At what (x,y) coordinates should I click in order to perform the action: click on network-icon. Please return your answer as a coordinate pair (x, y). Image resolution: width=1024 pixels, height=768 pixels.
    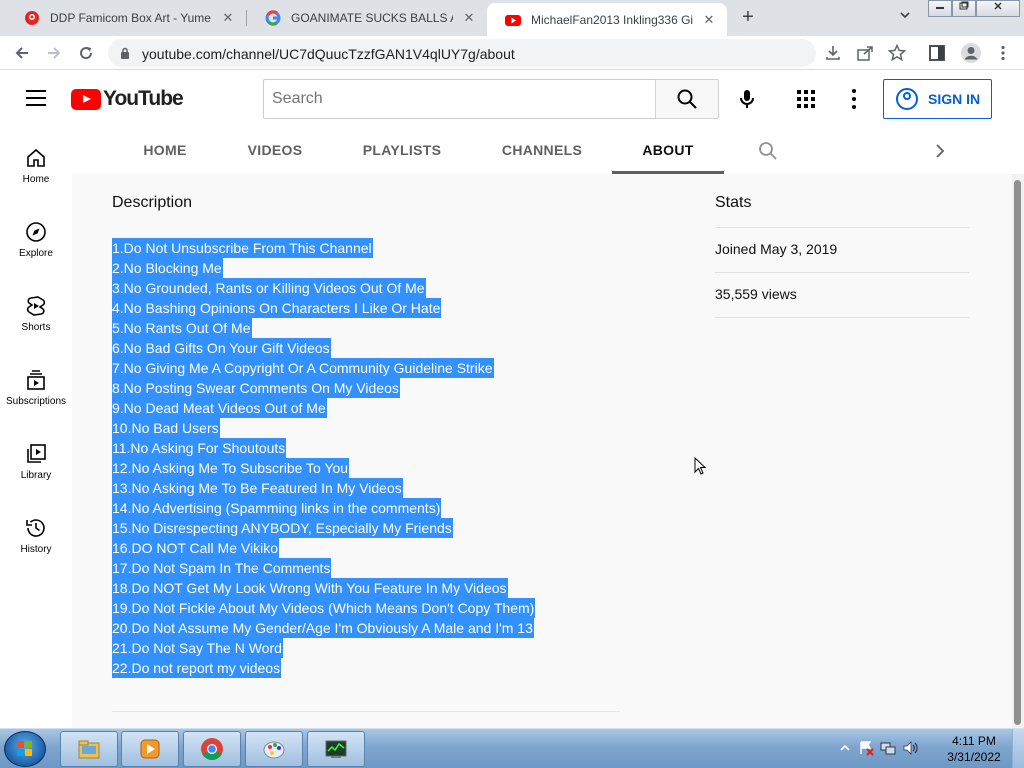
    Looking at the image, I should click on (888, 749).